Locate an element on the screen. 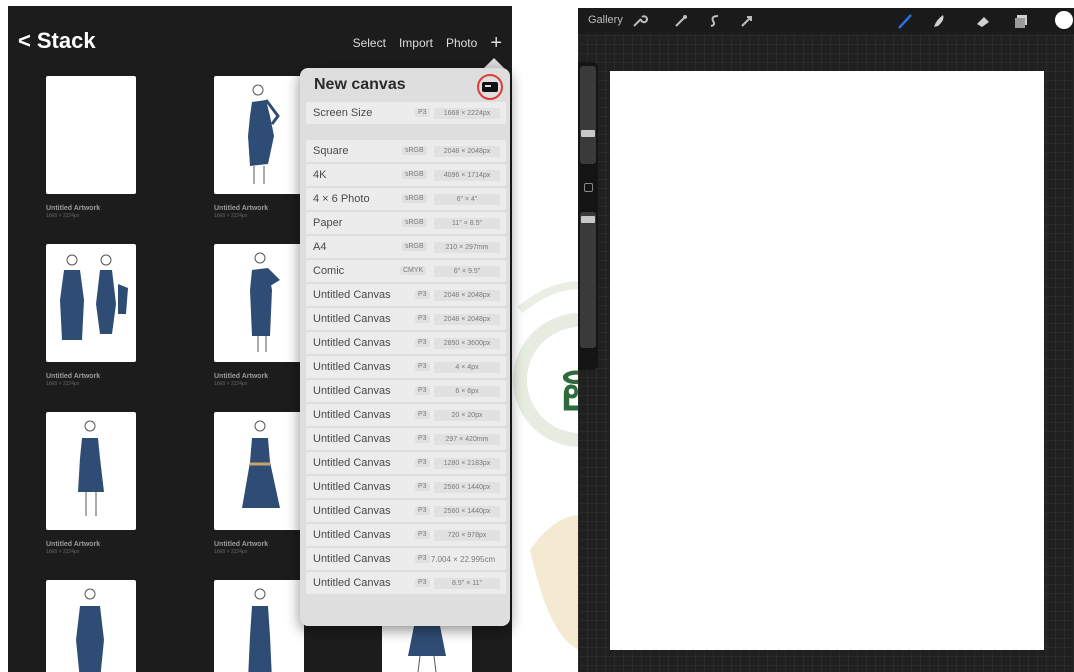 This screenshot has height=672, width=1074. eraser-icon is located at coordinates (983, 21).